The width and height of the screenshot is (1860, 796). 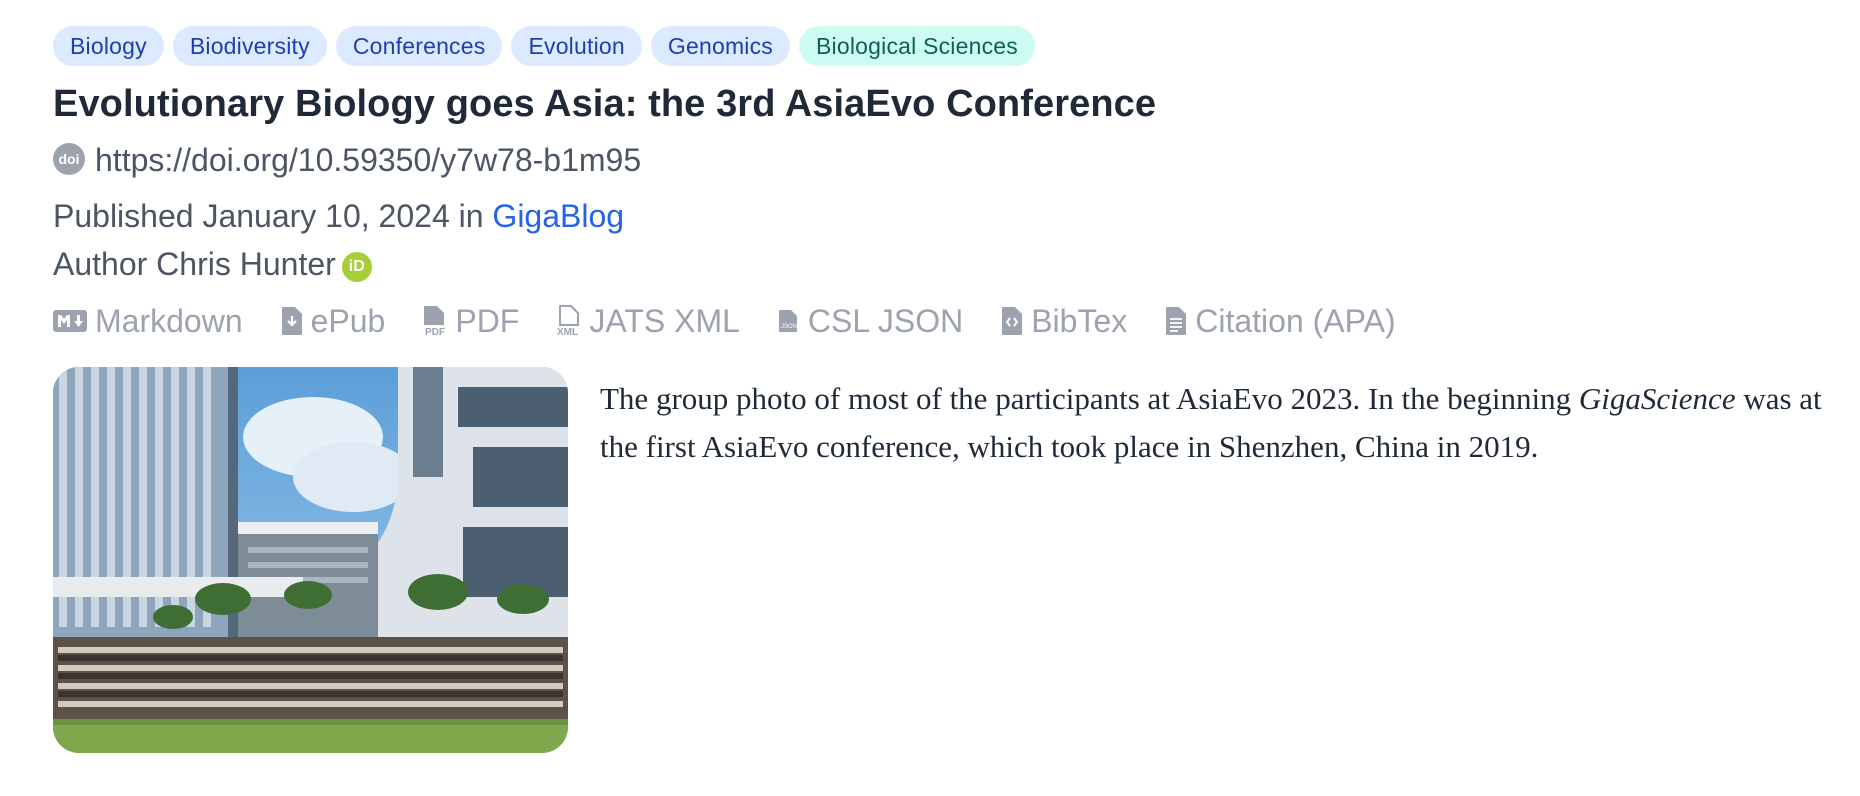 I want to click on json-icon: JSON, so click(x=787, y=321).